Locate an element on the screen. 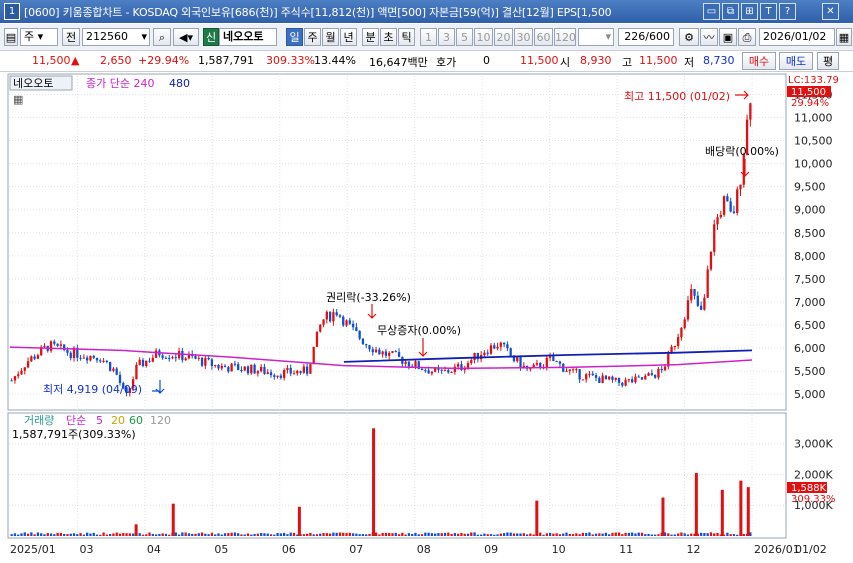  date-tick-label: 2026/01 is located at coordinates (777, 549).